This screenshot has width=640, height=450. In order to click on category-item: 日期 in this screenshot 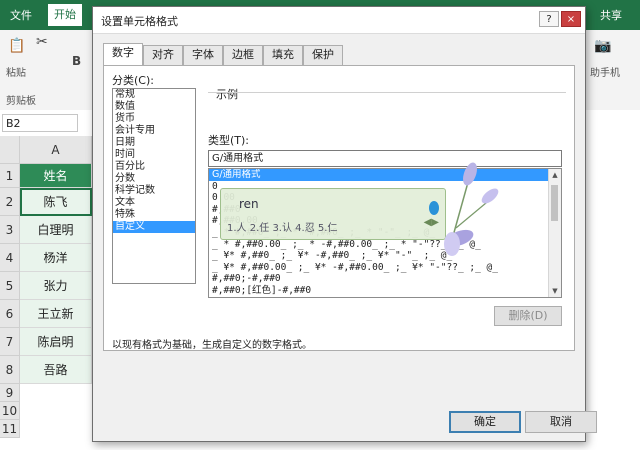, I will do `click(154, 143)`.